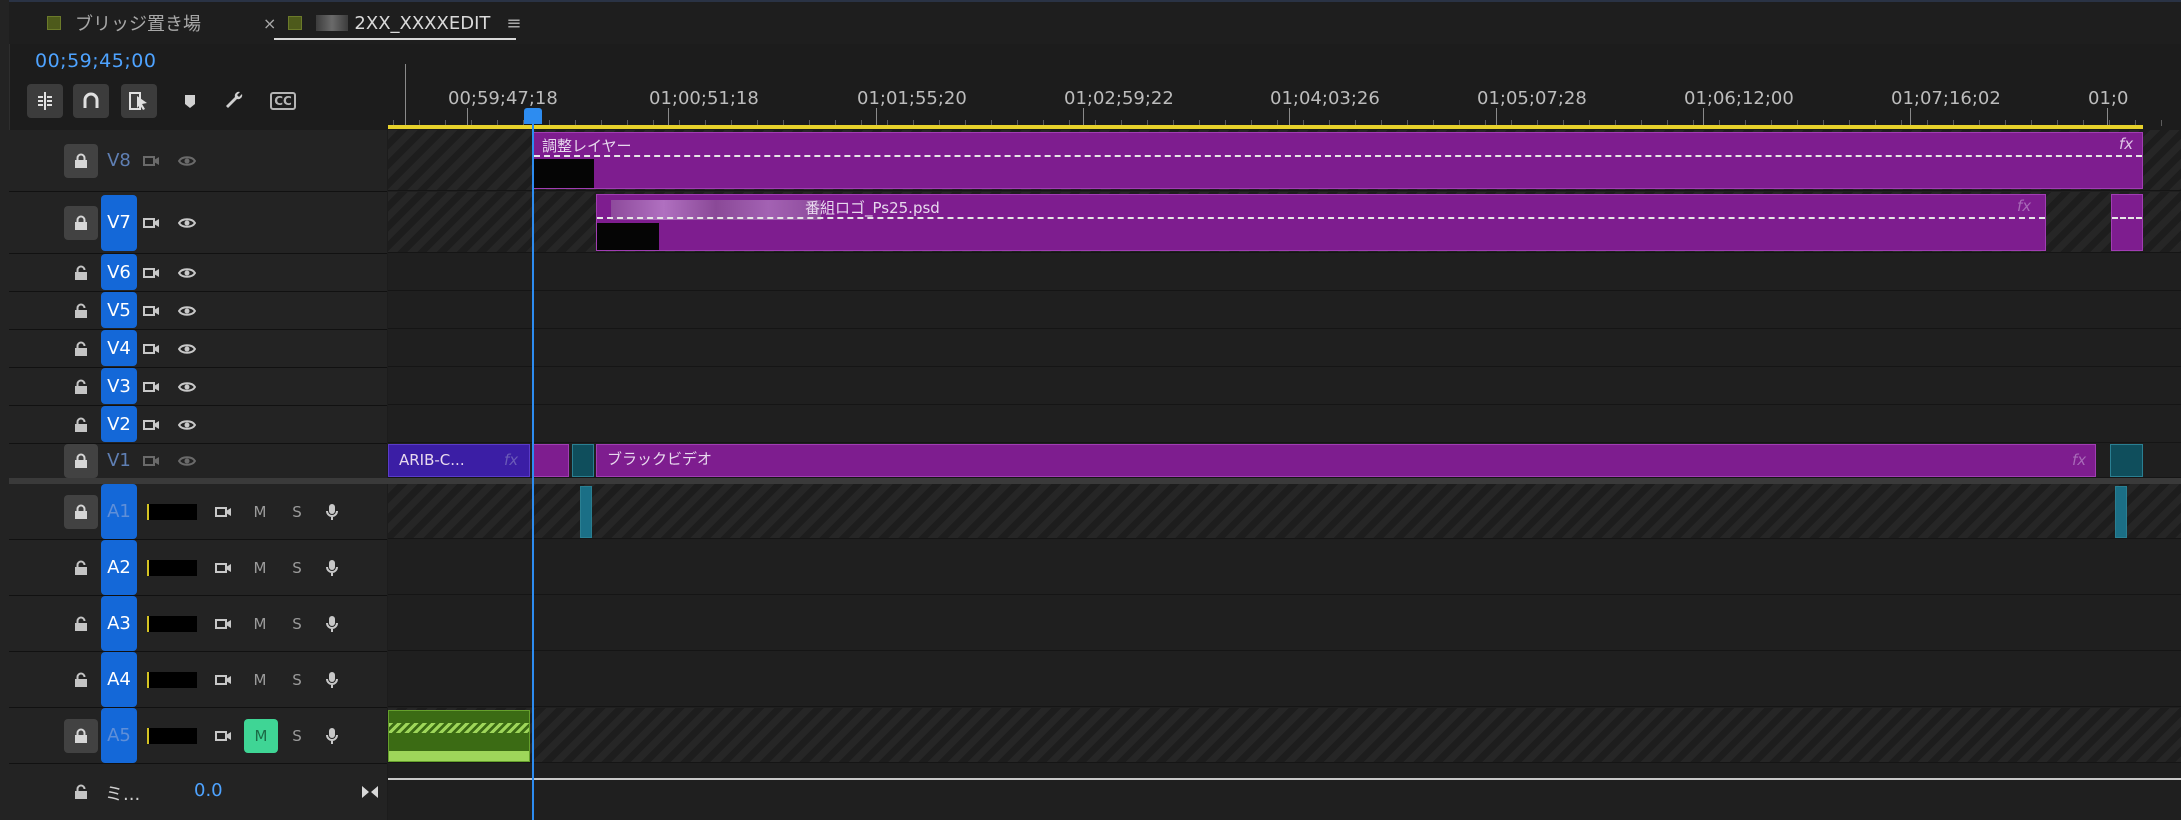 The image size is (2181, 820). Describe the element at coordinates (95, 61) in the screenshot. I see `playhead-timecode: 00;59;45;00` at that location.